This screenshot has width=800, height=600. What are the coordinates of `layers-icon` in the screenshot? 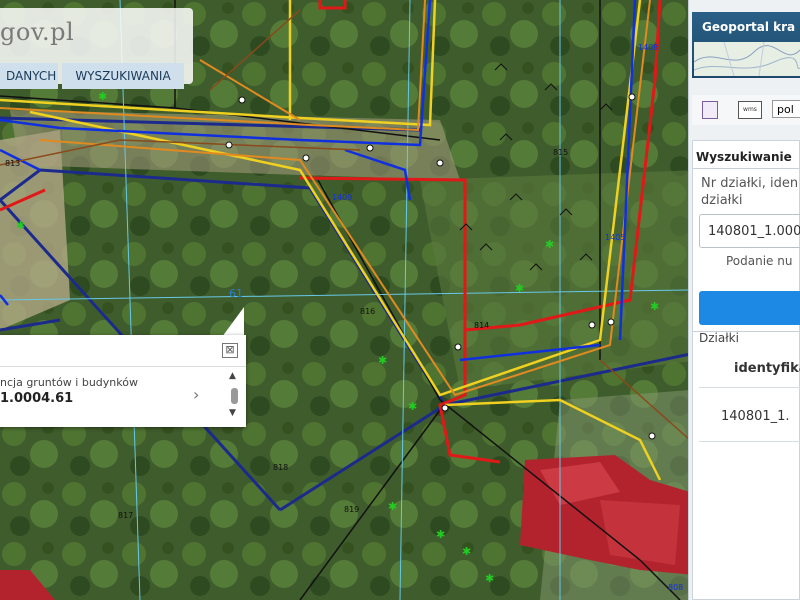 It's located at (710, 110).